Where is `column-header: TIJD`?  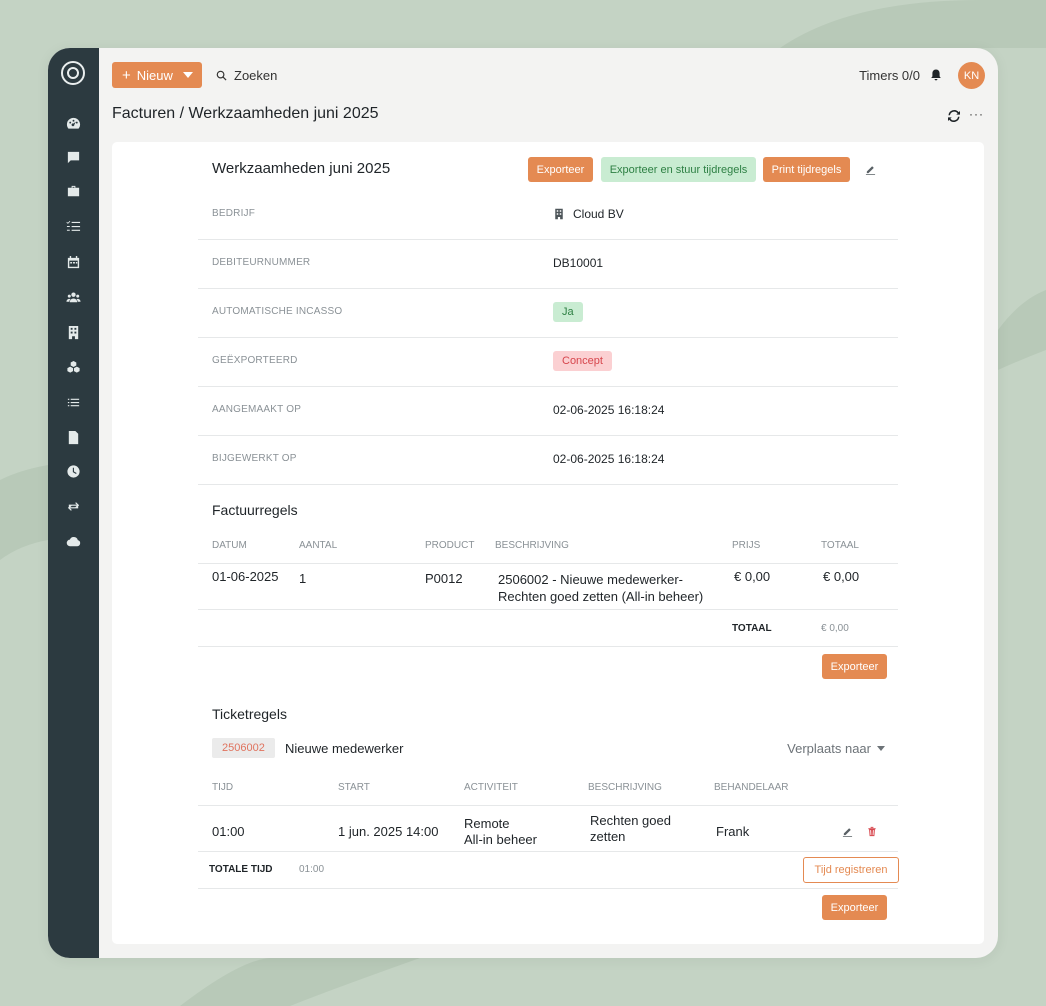 column-header: TIJD is located at coordinates (223, 787).